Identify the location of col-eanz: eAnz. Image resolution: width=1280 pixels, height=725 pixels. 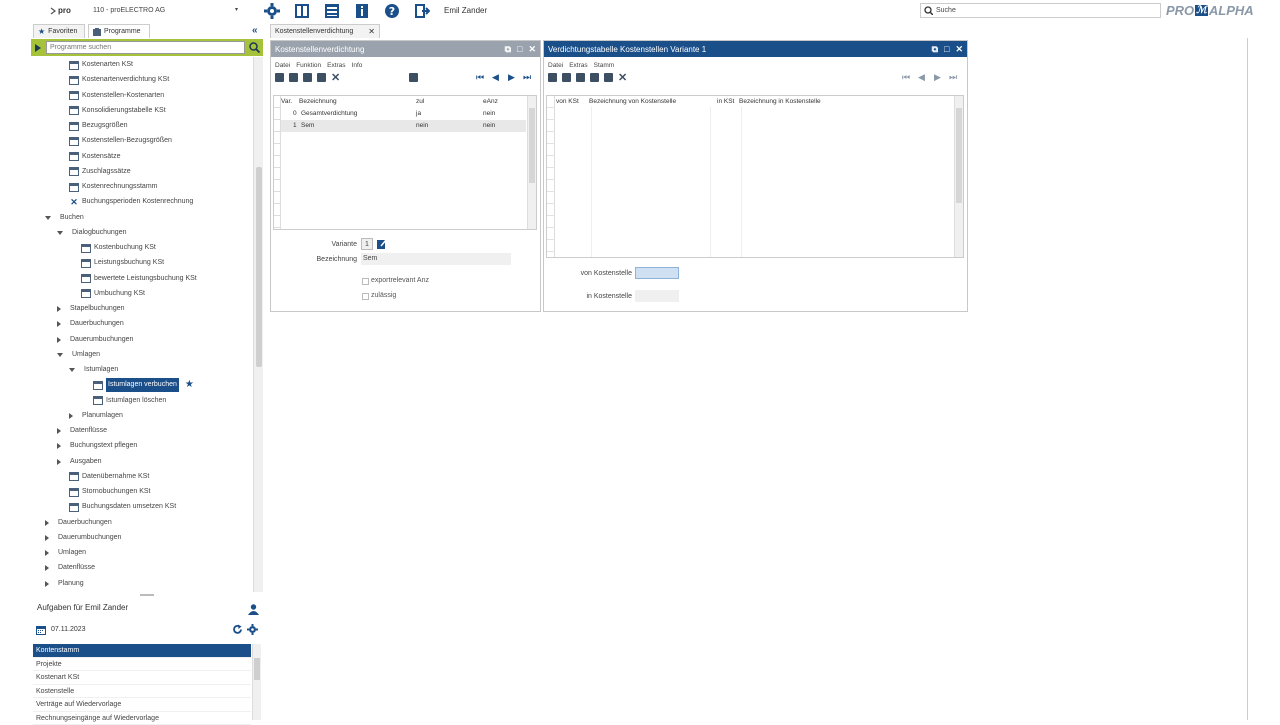
(490, 101).